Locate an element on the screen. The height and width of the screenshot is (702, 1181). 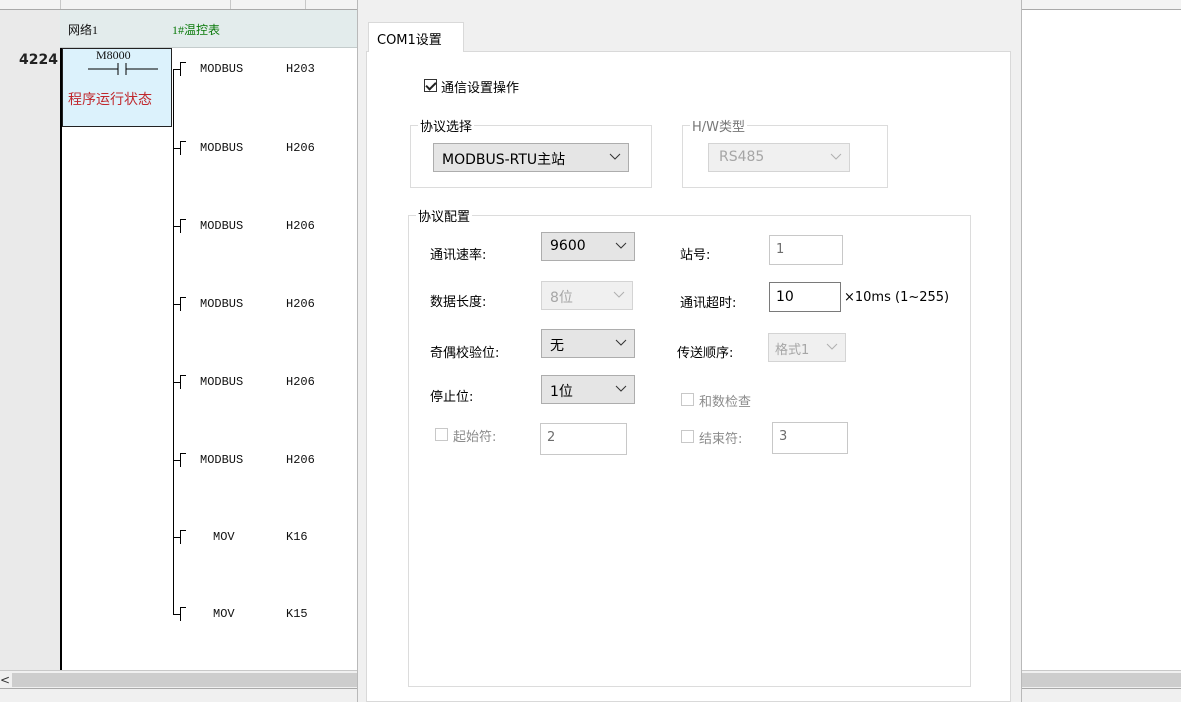
protocol-dropdown: MODBUS-RTU主站 is located at coordinates (531, 157).